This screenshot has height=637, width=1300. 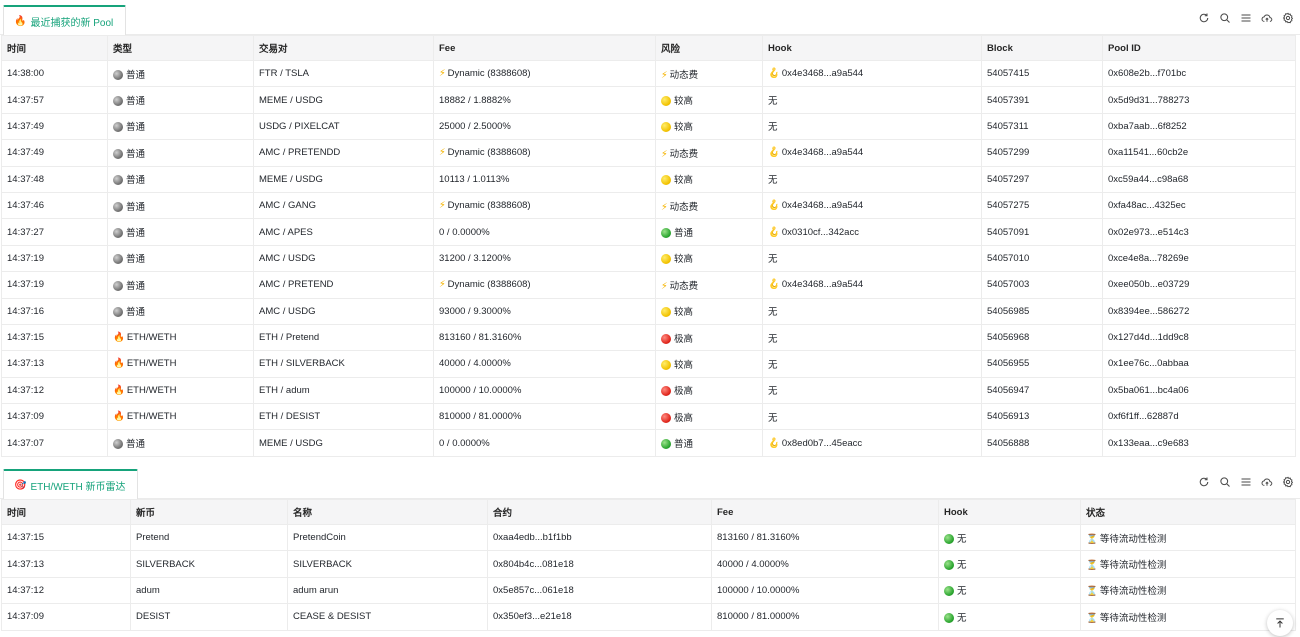 What do you see at coordinates (1199, 73) in the screenshot?
I see `pool-id-cell: 0x608e2b...f701bc` at bounding box center [1199, 73].